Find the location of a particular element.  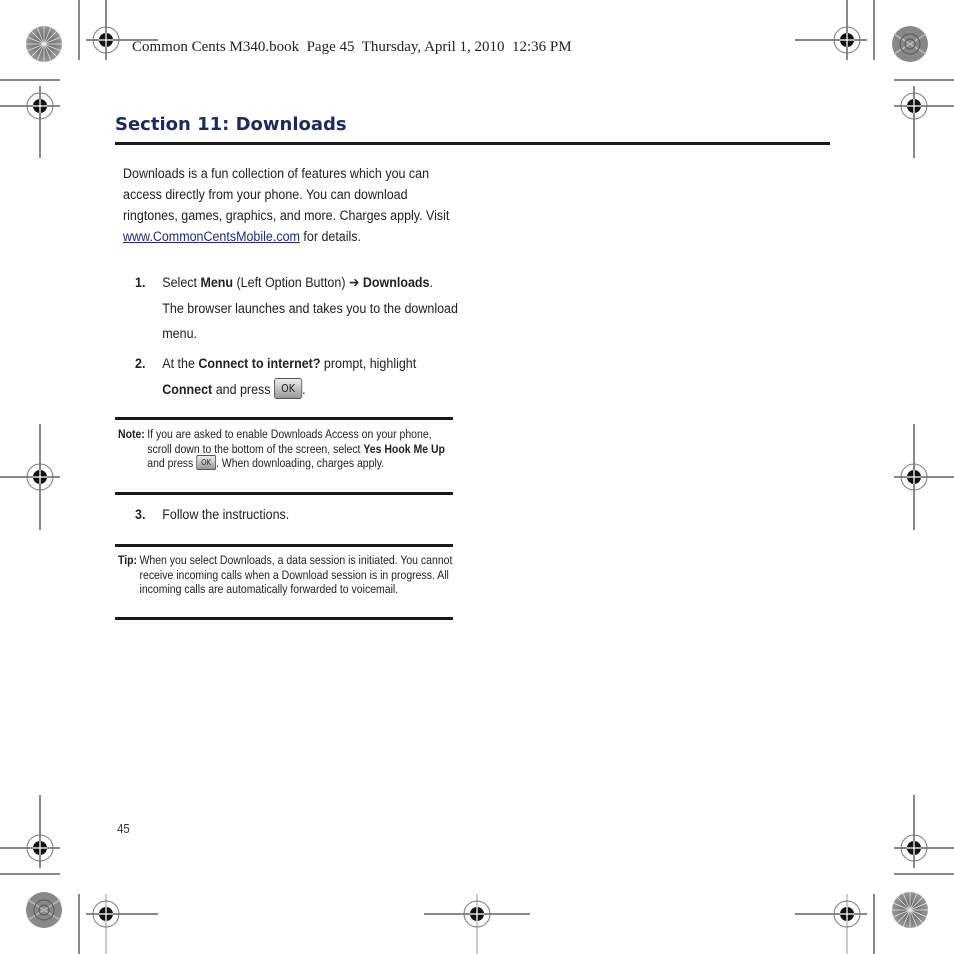

title-rule is located at coordinates (472, 143).